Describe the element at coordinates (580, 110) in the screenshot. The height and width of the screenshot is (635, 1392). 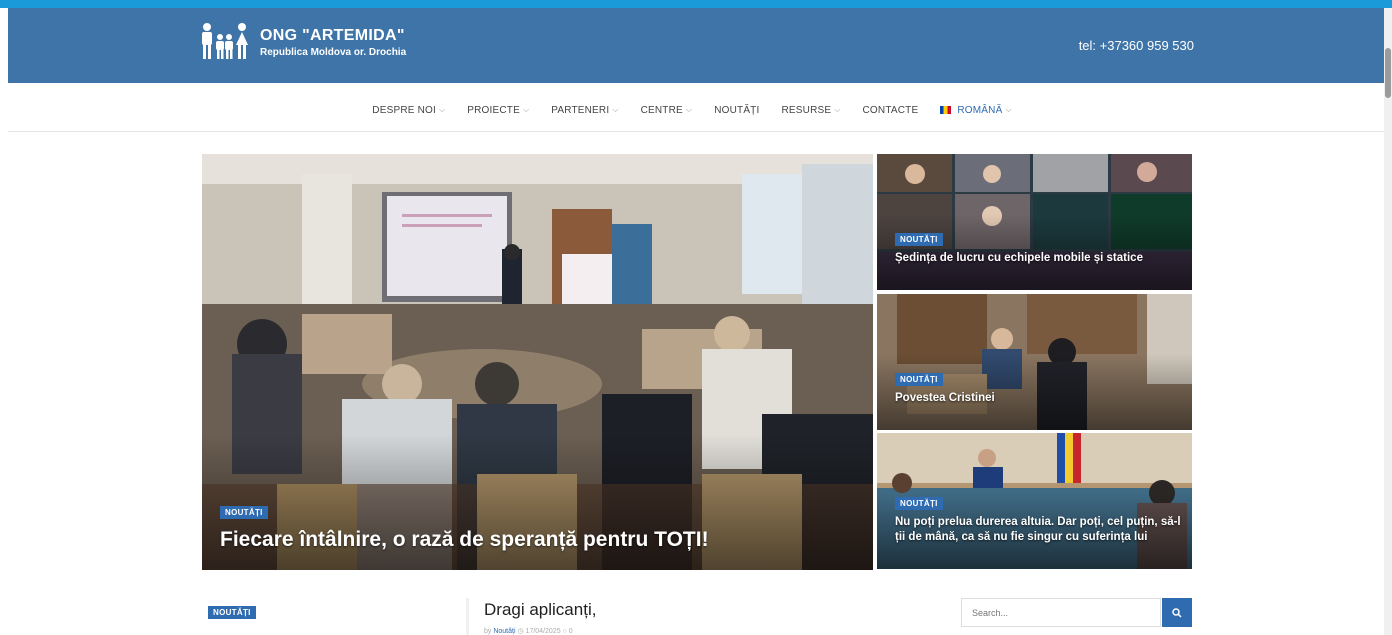
I see `nav-label: PARTENERI` at that location.